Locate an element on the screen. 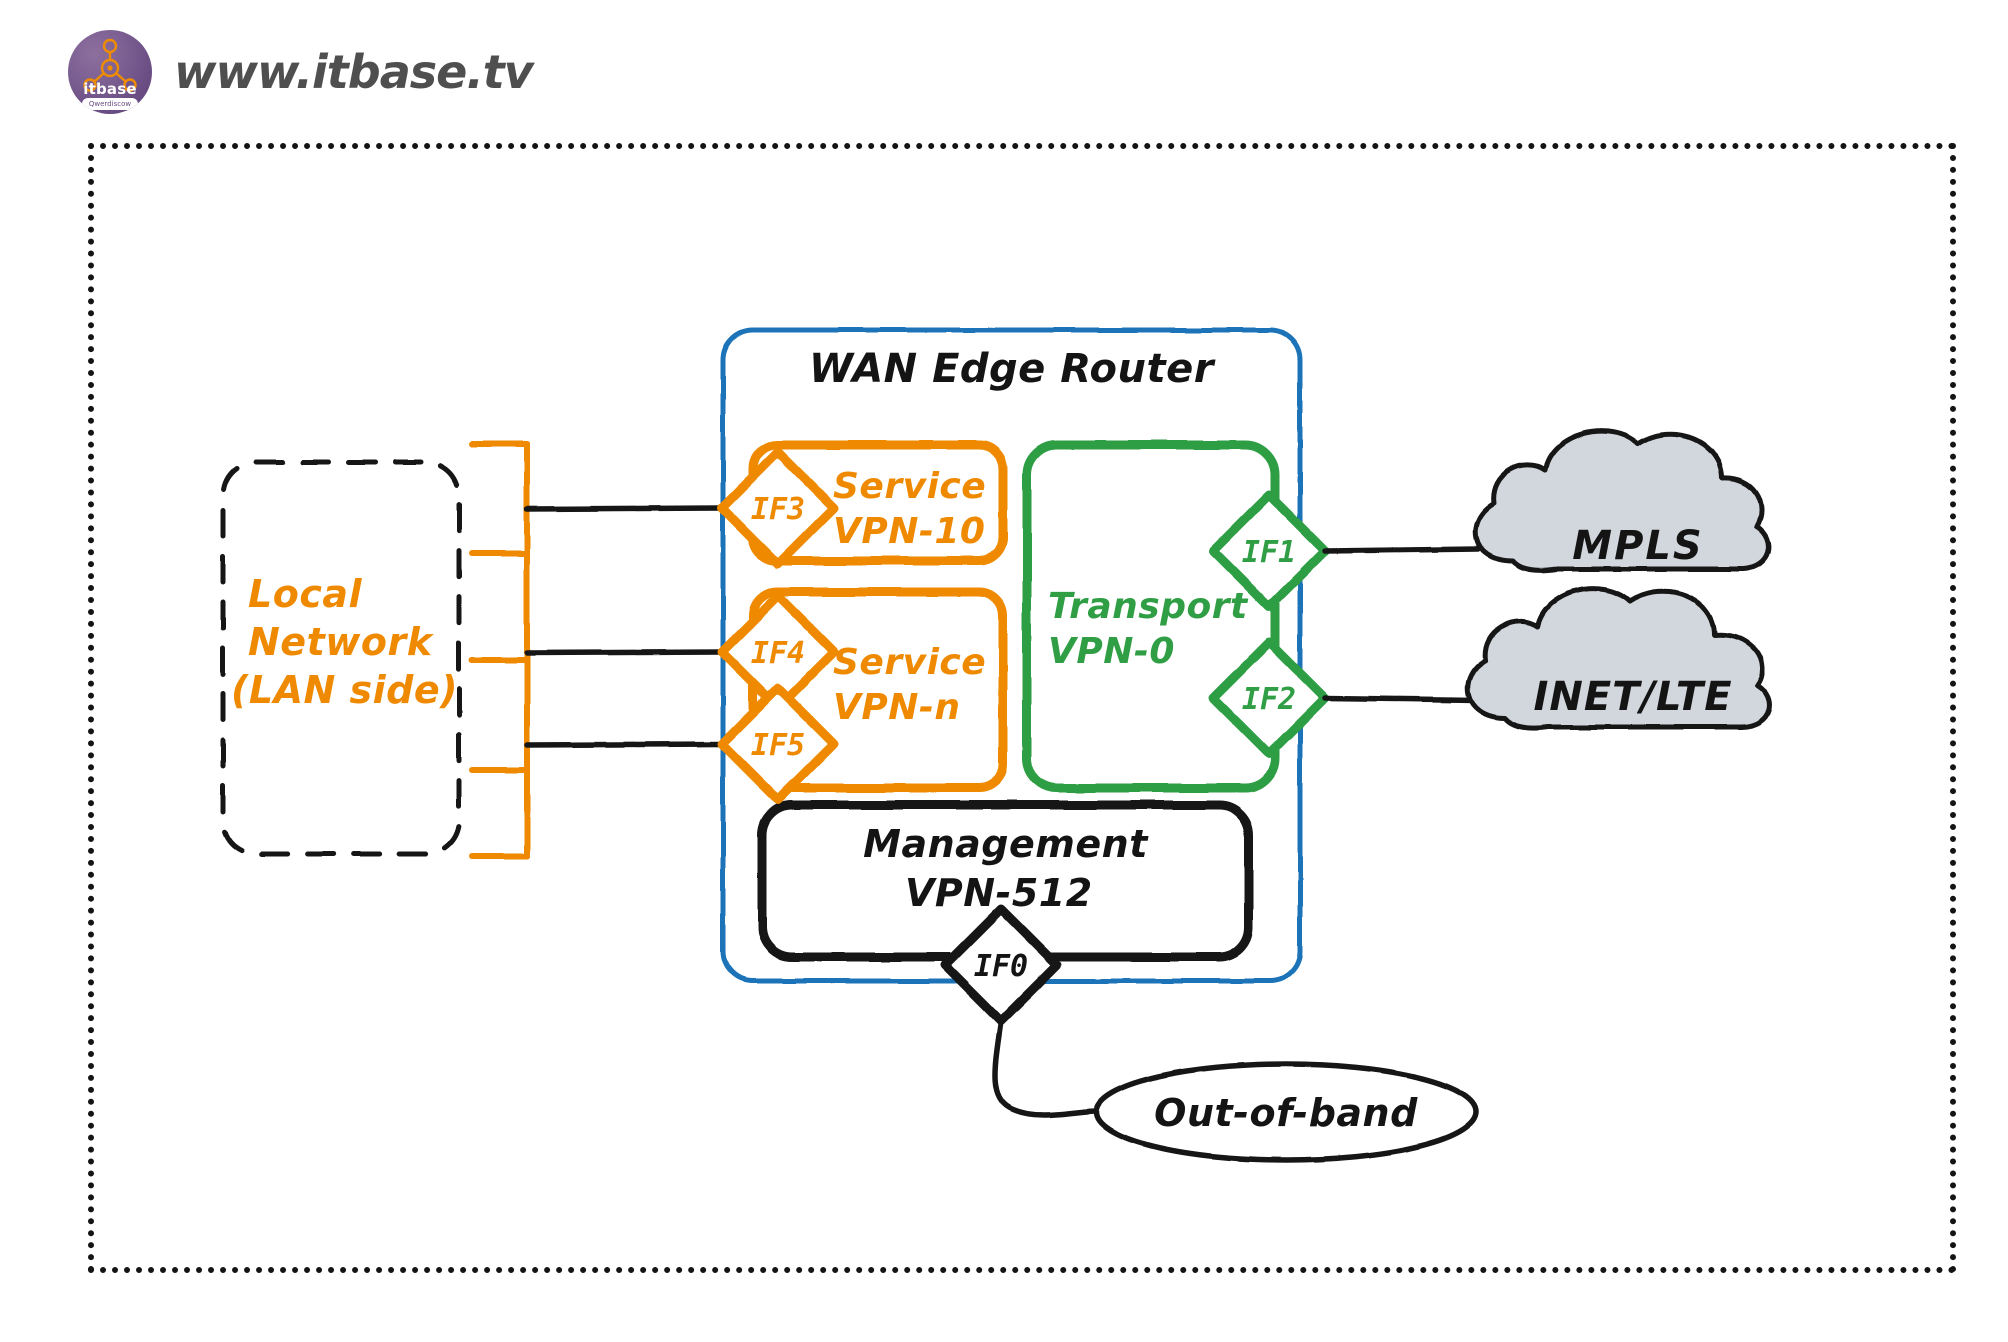 The height and width of the screenshot is (1342, 2008). link-lan-if3 is located at coordinates (624, 508).